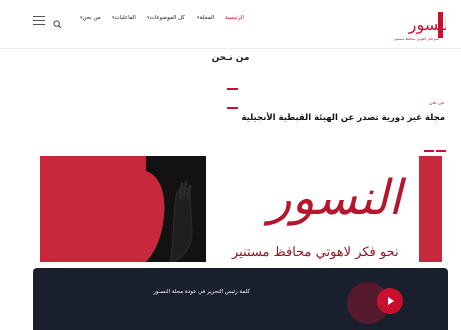  What do you see at coordinates (201, 292) in the screenshot?
I see `video-title: كلمة رئيس التحرير في عودة مجلة النسـور` at bounding box center [201, 292].